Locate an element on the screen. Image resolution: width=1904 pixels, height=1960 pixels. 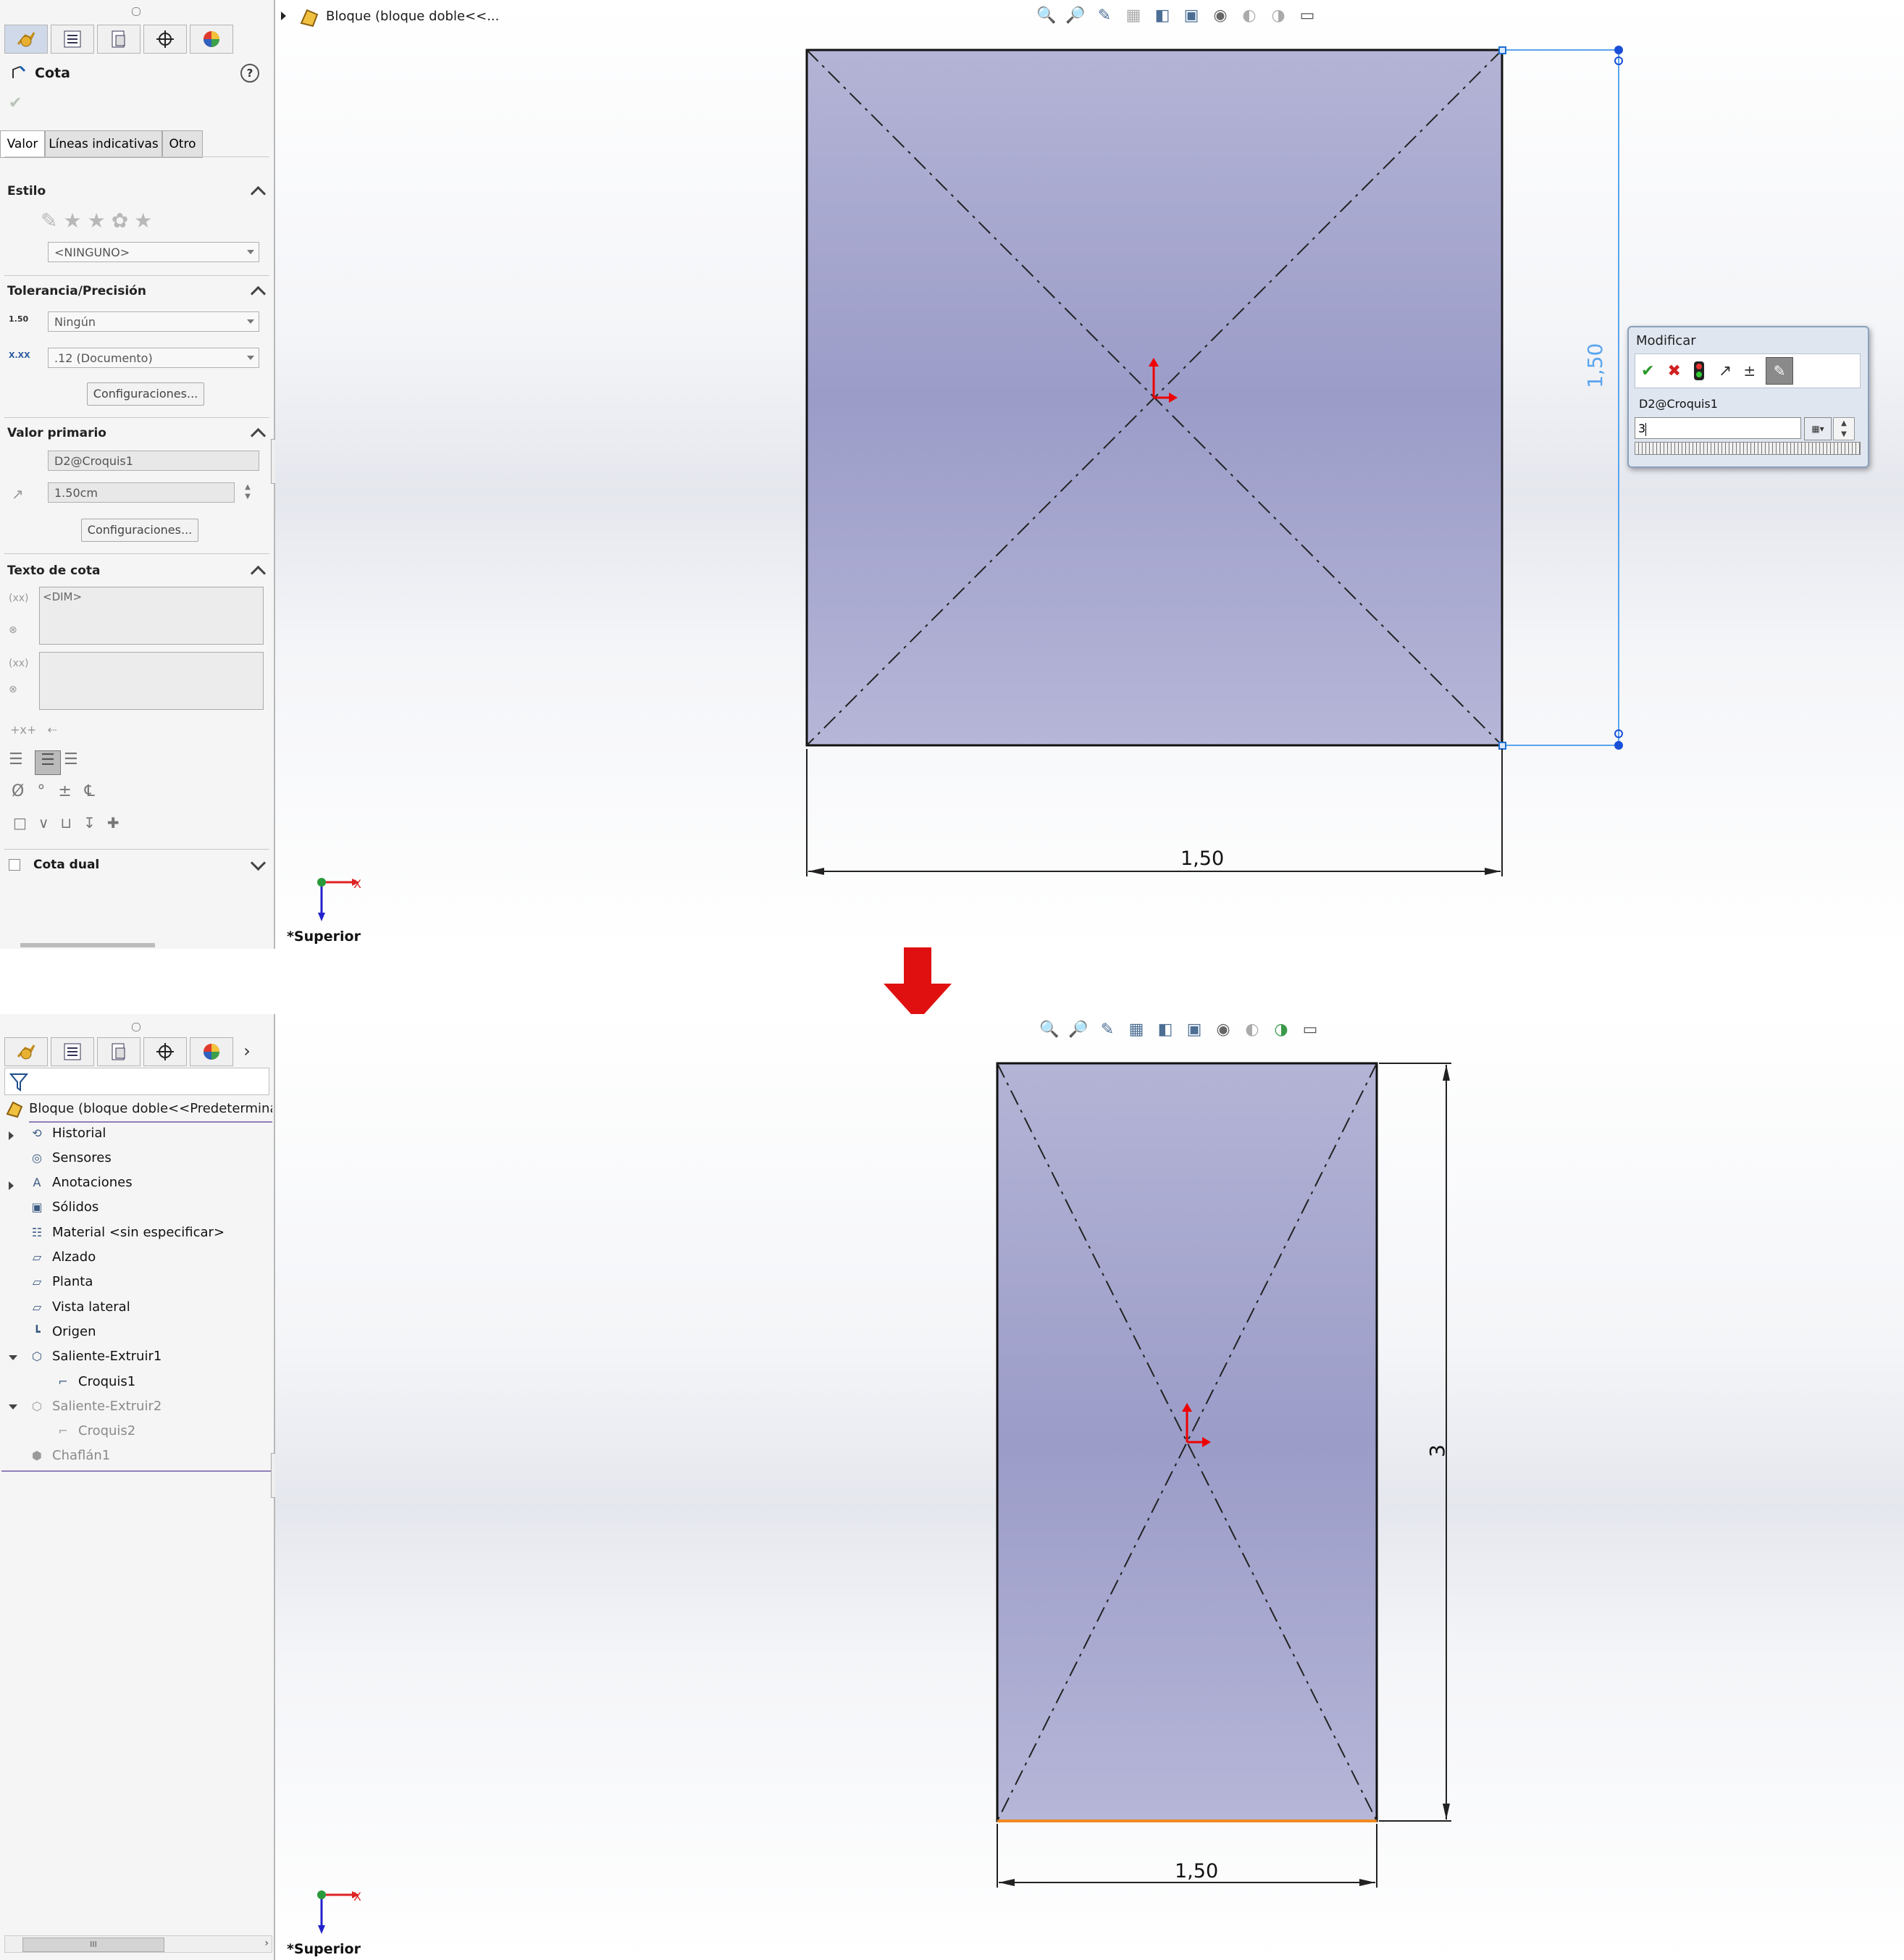
countersink-symbol: ∨ is located at coordinates (49, 823).